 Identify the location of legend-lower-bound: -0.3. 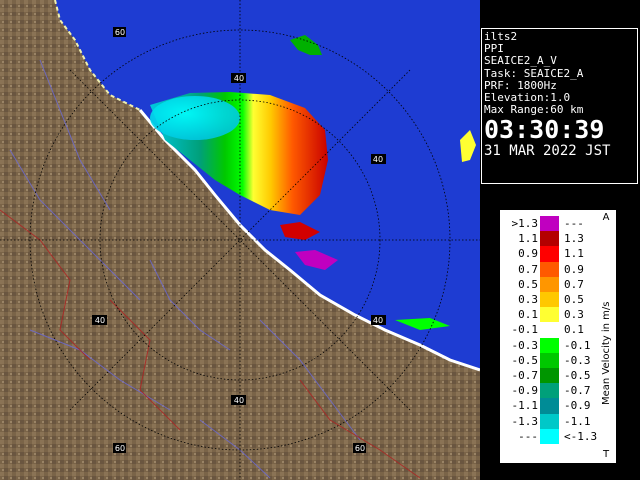
(525, 345).